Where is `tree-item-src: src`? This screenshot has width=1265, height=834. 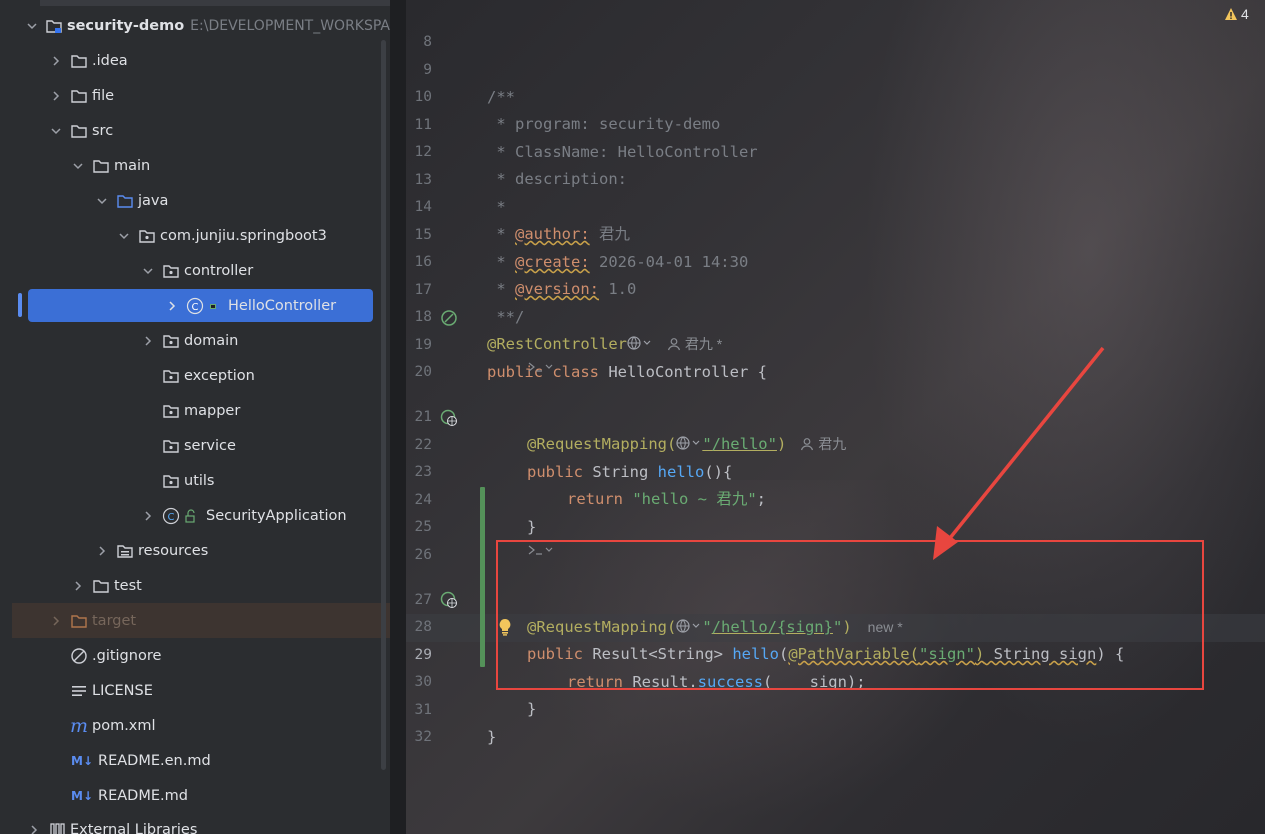 tree-item-src: src is located at coordinates (195, 130).